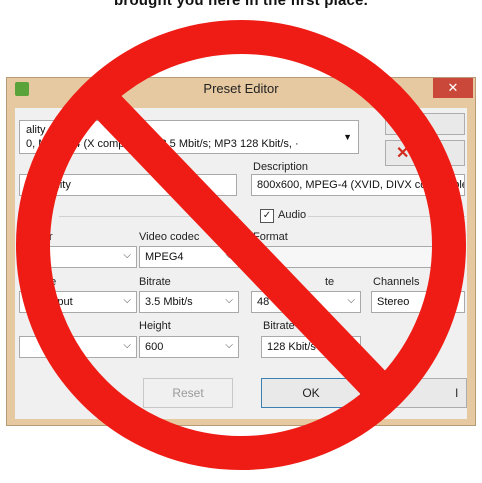 The height and width of the screenshot is (483, 482). What do you see at coordinates (358, 257) in the screenshot?
I see `format-dropdown: P3` at bounding box center [358, 257].